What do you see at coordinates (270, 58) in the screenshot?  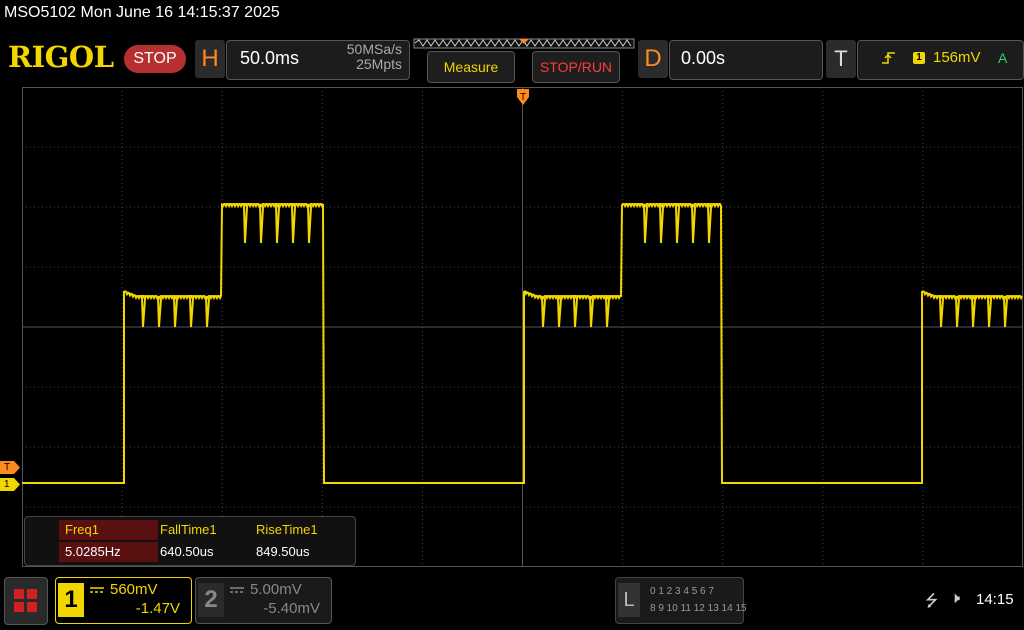 I see `timebase-value: 50.0ms` at bounding box center [270, 58].